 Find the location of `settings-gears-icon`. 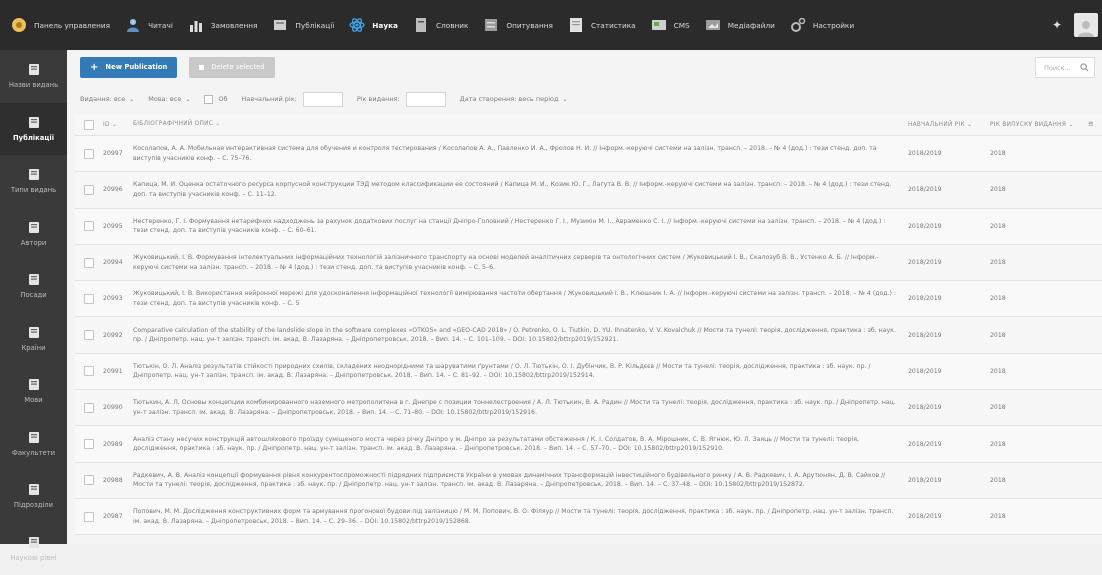

settings-gears-icon is located at coordinates (798, 25).